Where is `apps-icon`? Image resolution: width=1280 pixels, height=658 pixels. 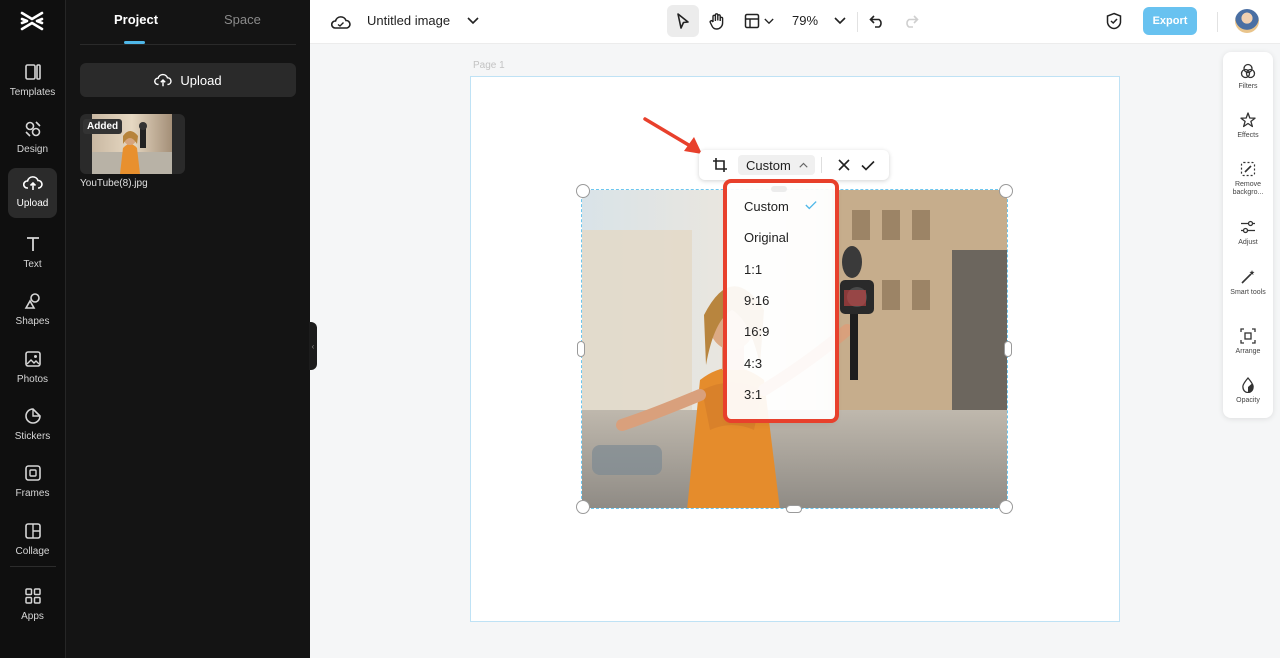 apps-icon is located at coordinates (33, 596).